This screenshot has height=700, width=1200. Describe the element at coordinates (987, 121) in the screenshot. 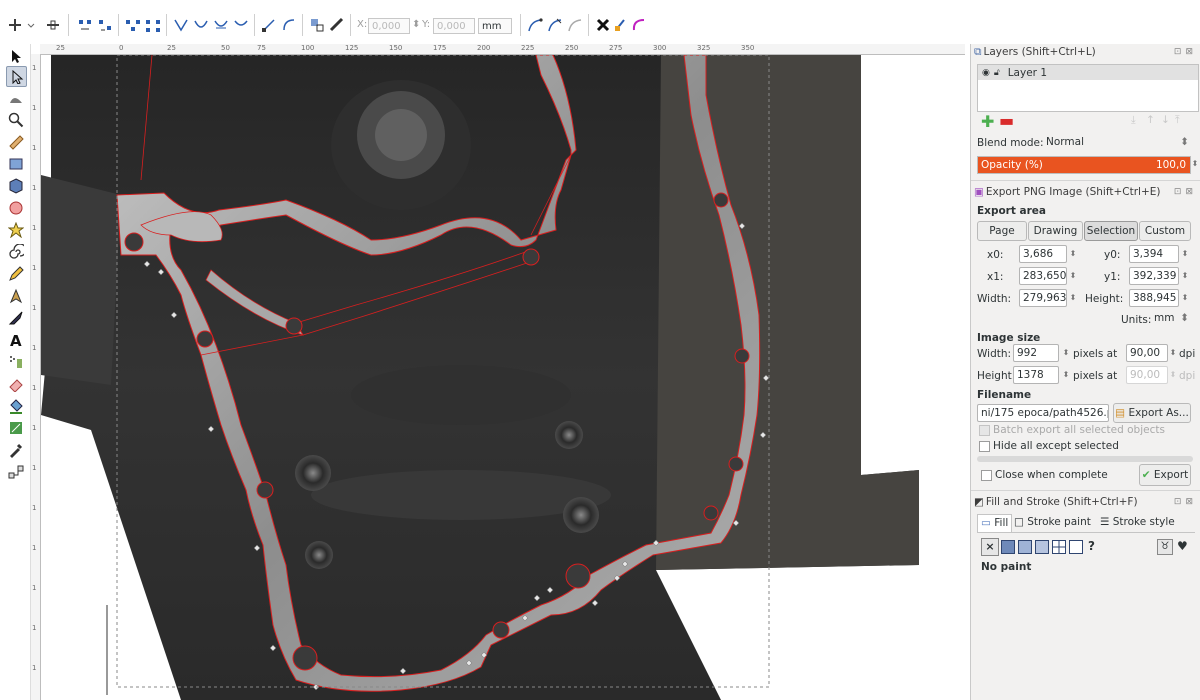

I see `add-layer-icon: ✚` at that location.